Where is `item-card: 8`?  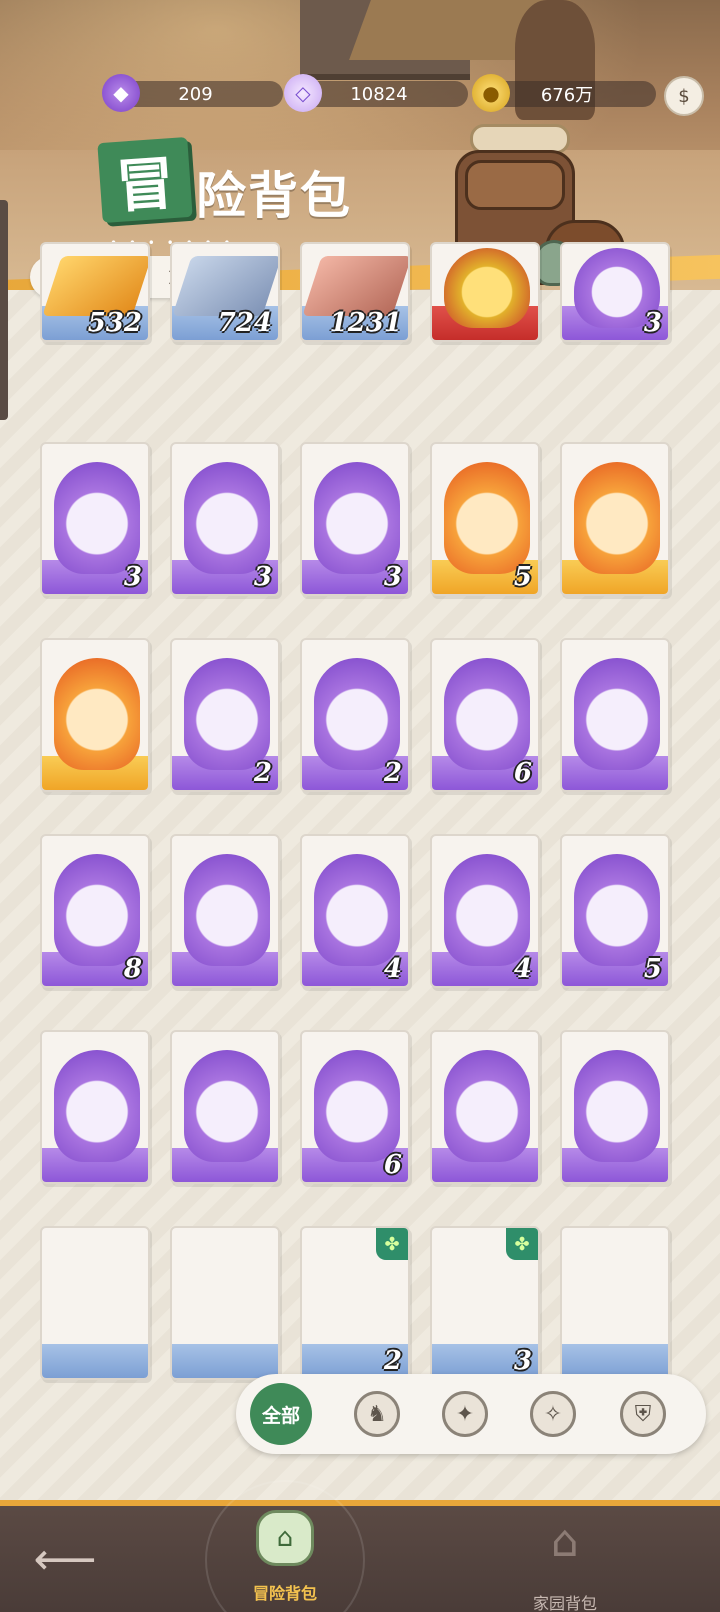 item-card: 8 is located at coordinates (95, 911).